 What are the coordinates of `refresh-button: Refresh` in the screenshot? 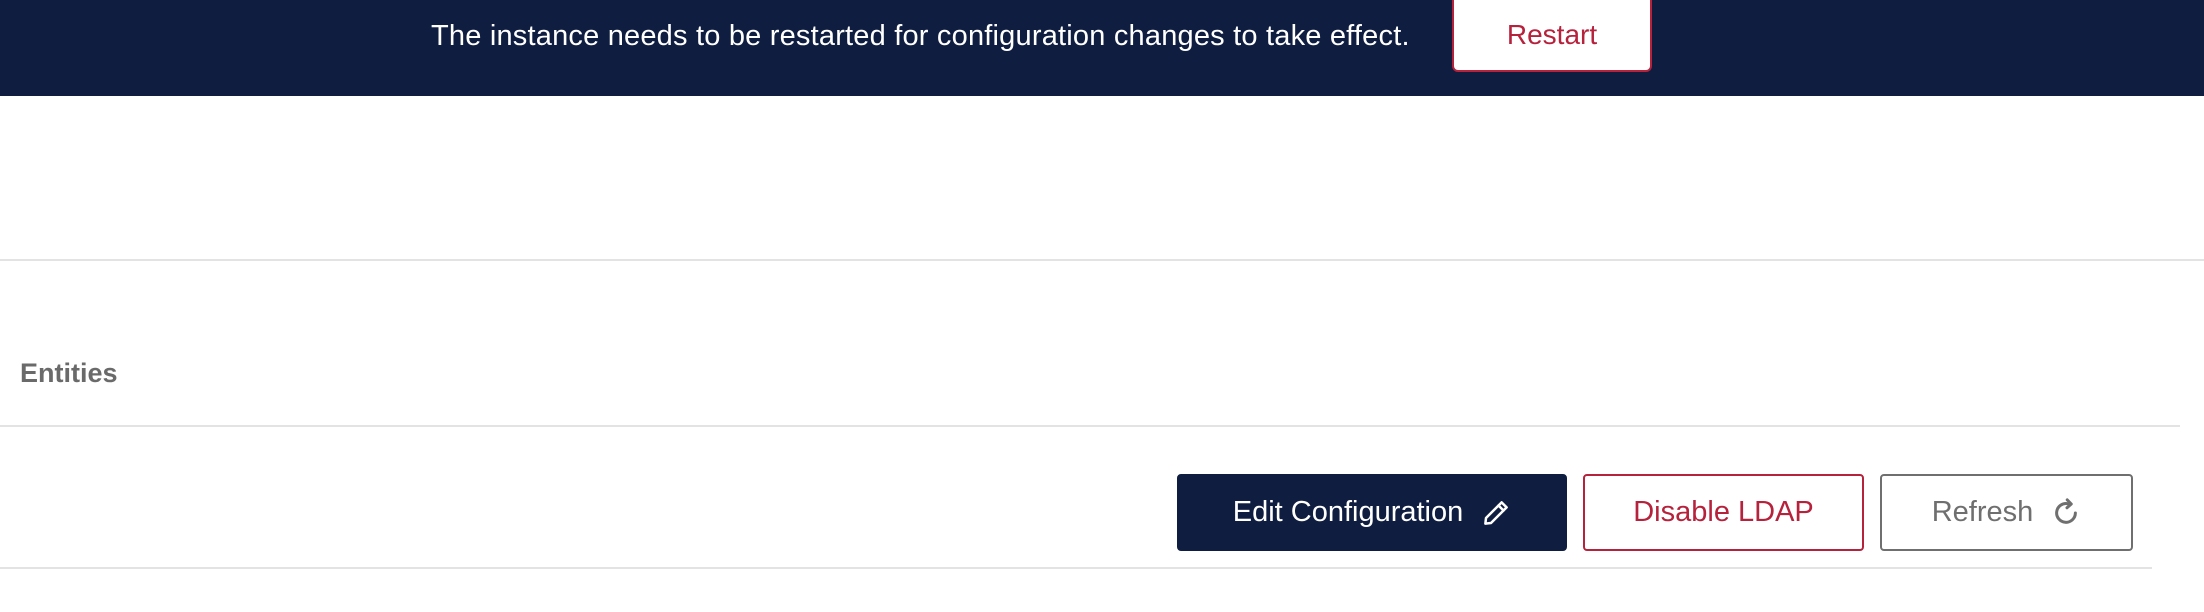 It's located at (2006, 512).